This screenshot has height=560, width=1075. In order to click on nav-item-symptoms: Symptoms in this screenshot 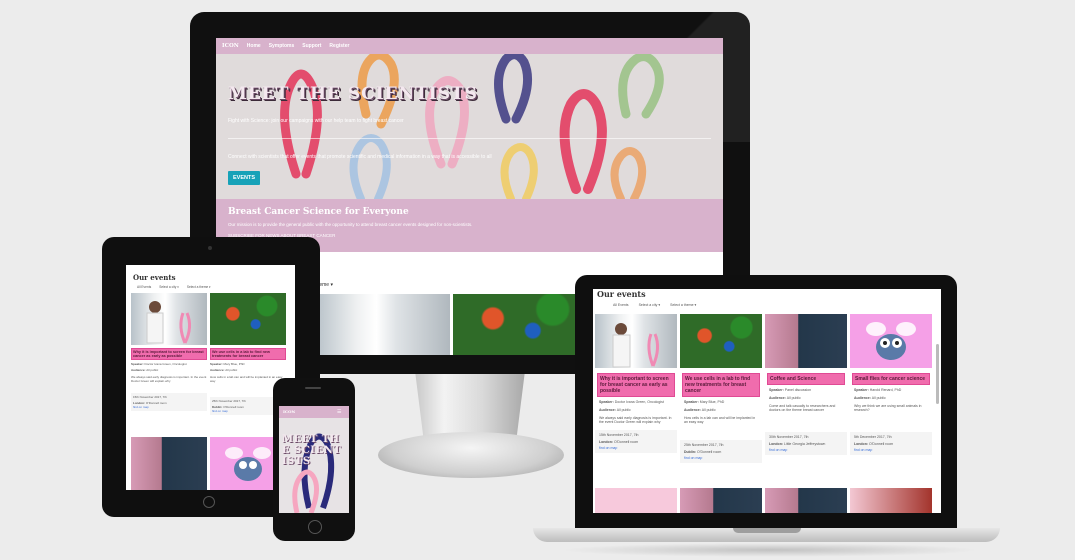, I will do `click(282, 46)`.